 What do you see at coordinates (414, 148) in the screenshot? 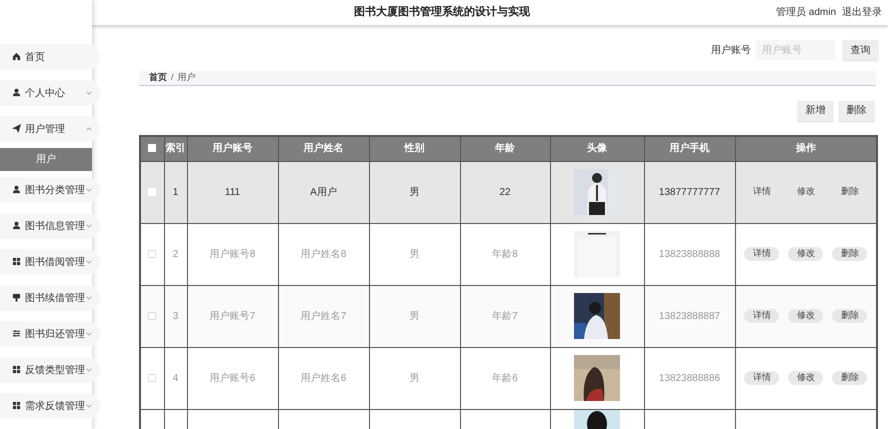
I see `column-header: 性别` at bounding box center [414, 148].